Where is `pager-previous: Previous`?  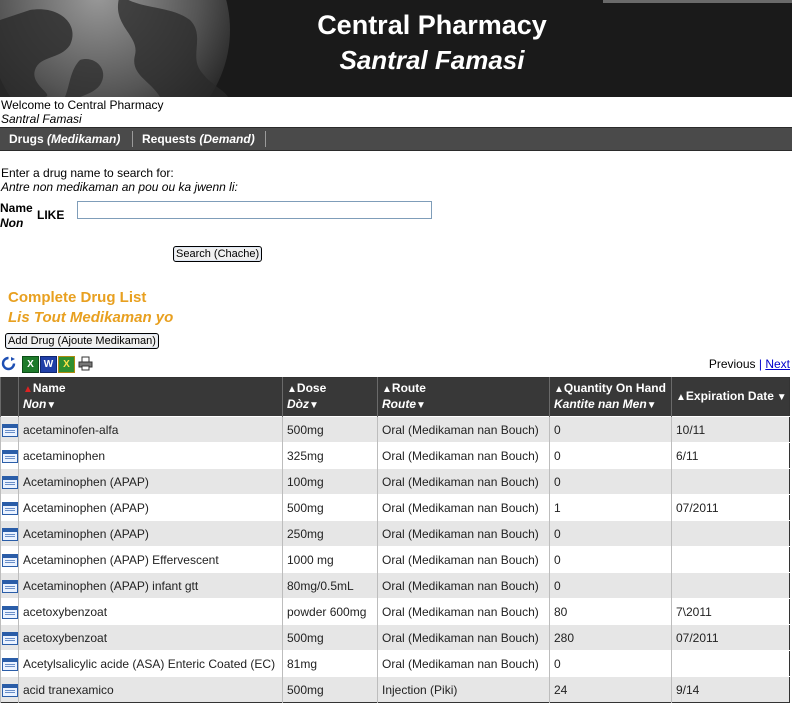
pager-previous: Previous is located at coordinates (732, 364).